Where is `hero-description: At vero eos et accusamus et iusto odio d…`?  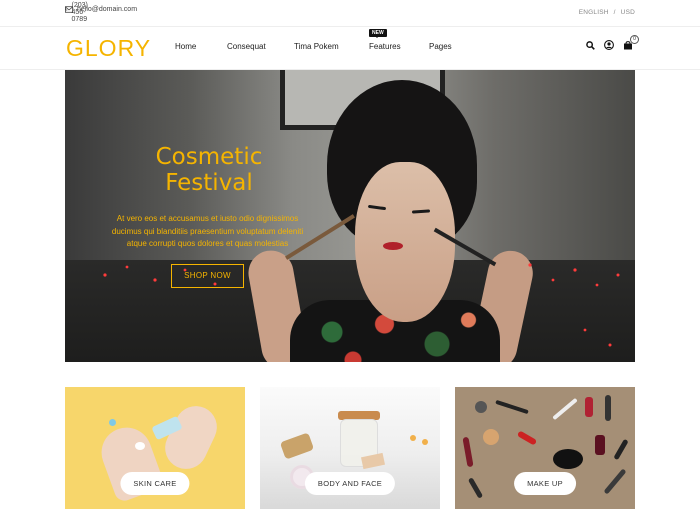 hero-description: At vero eos et accusamus et iusto odio d… is located at coordinates (207, 231).